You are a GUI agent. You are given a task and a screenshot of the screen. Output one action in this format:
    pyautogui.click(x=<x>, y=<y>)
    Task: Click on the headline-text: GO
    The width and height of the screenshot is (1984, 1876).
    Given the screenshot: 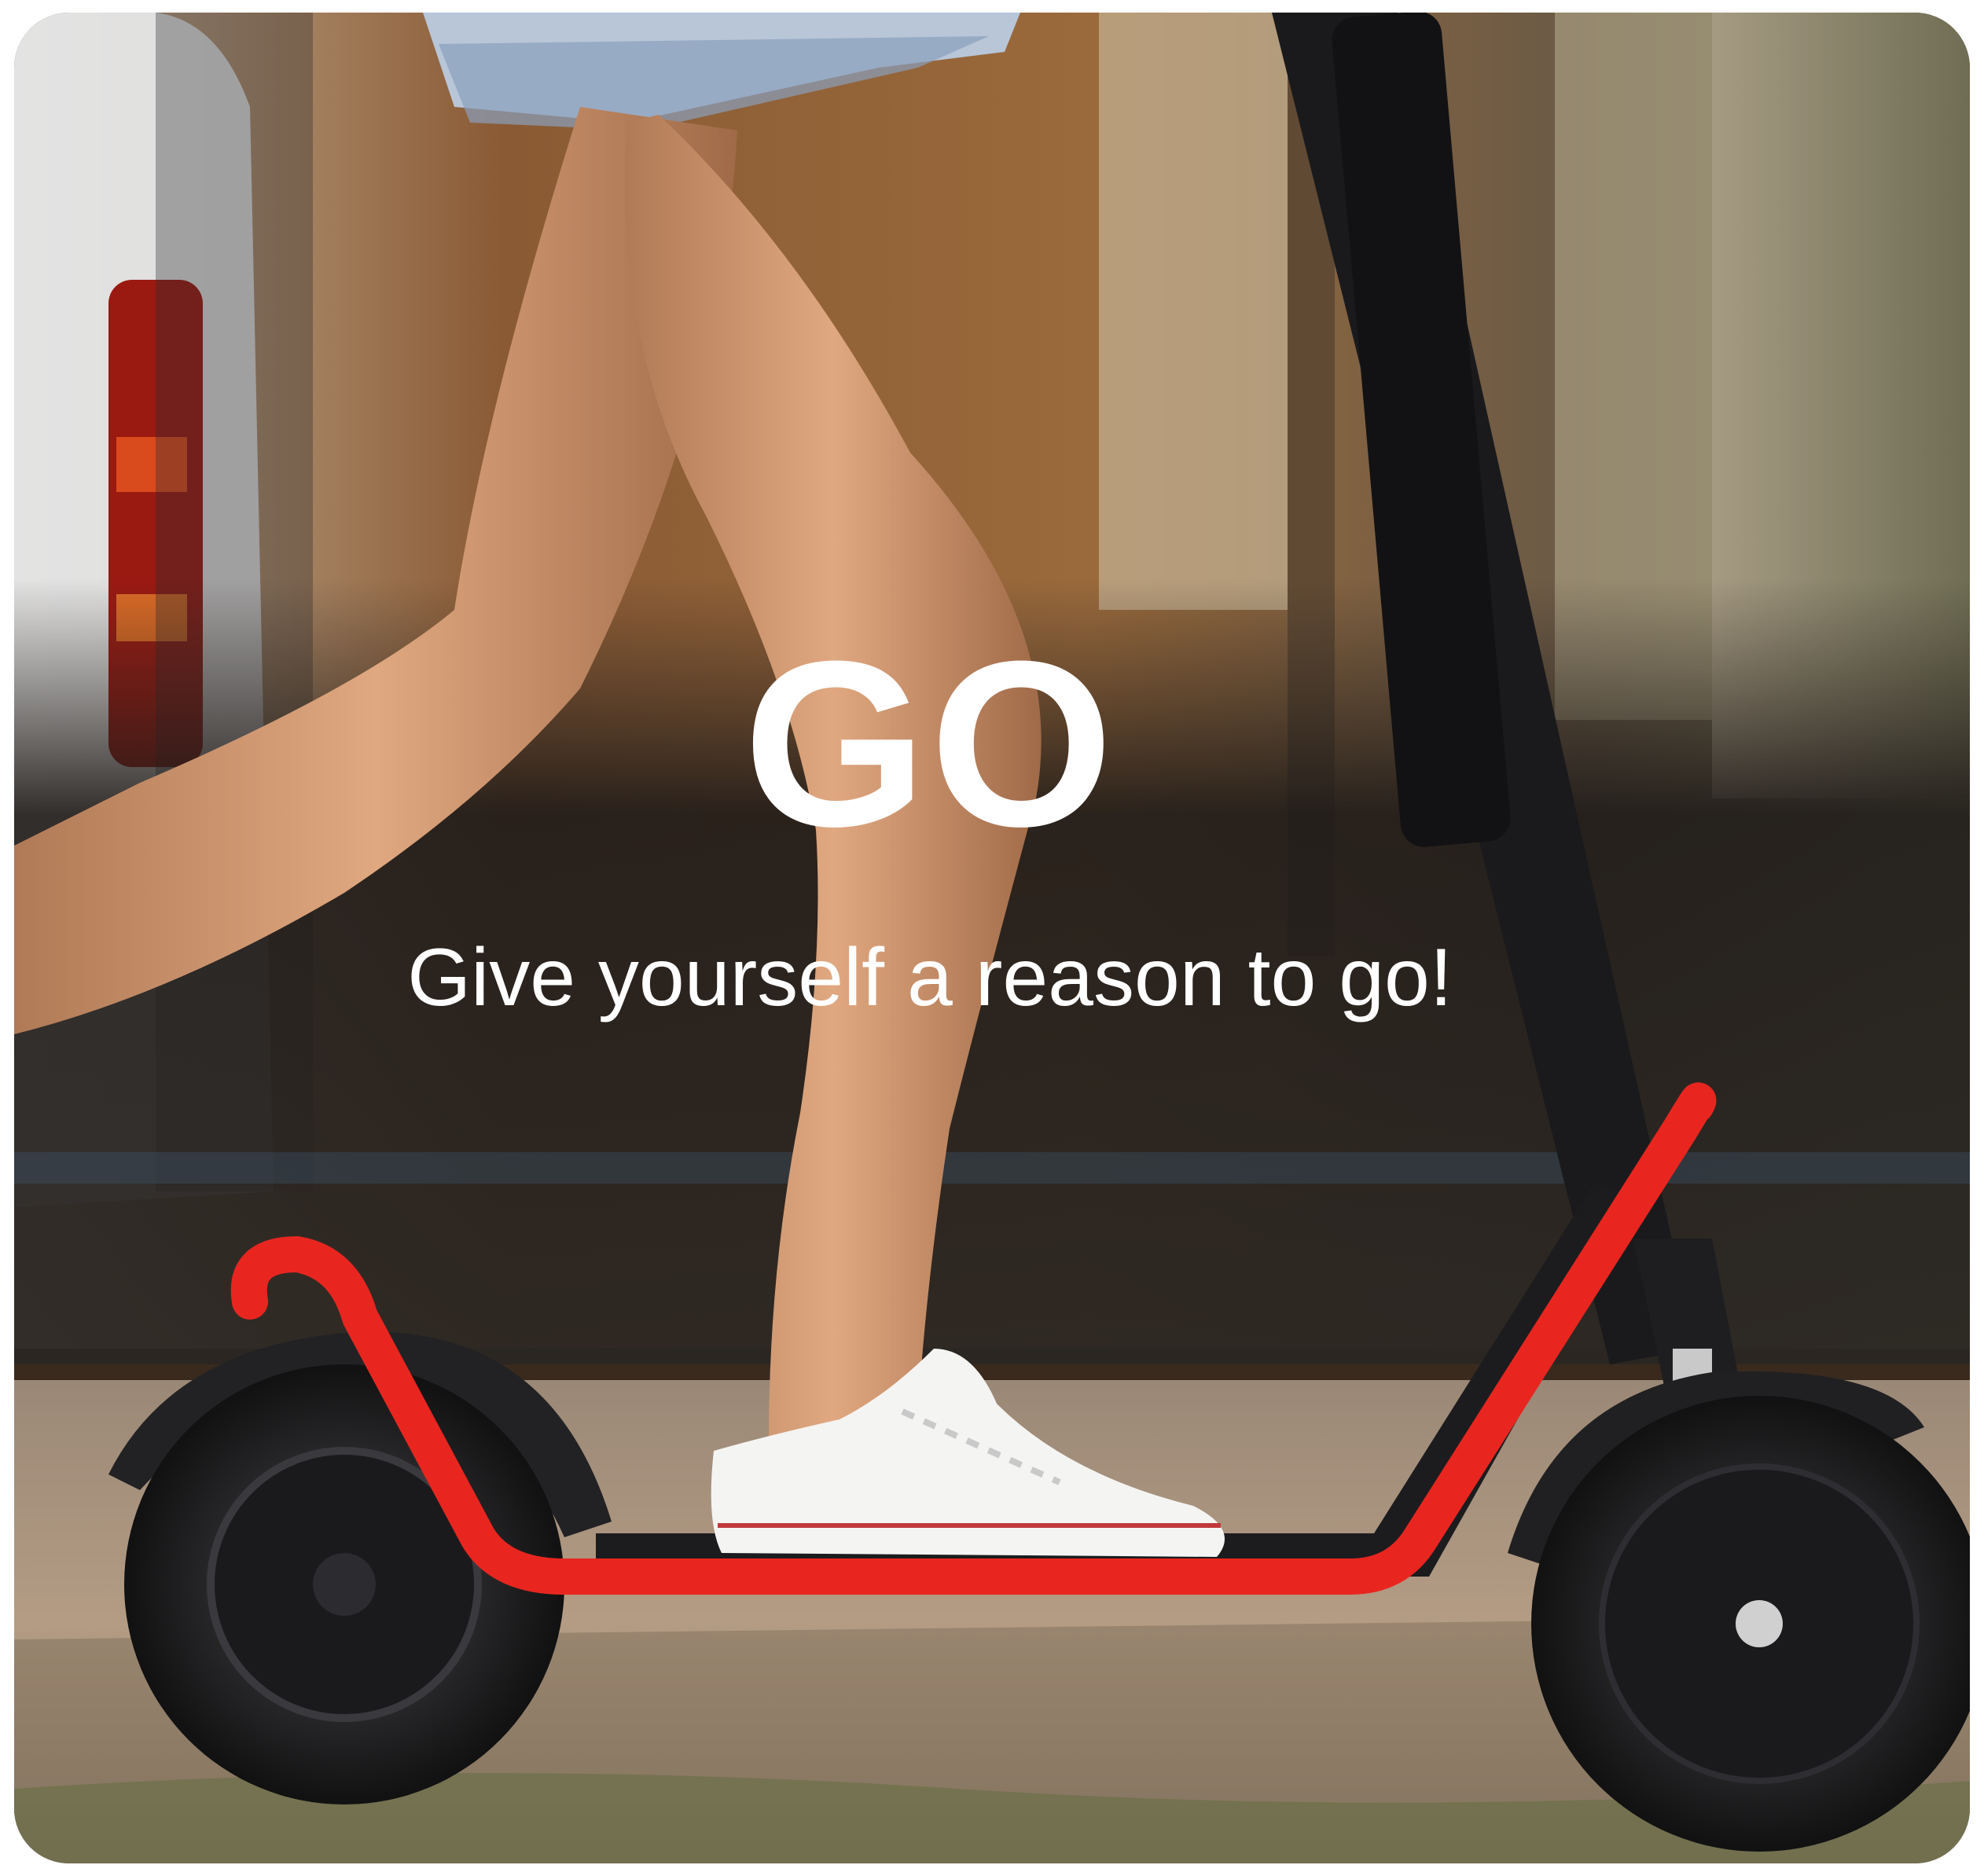 What is the action you would take?
    pyautogui.click(x=930, y=743)
    